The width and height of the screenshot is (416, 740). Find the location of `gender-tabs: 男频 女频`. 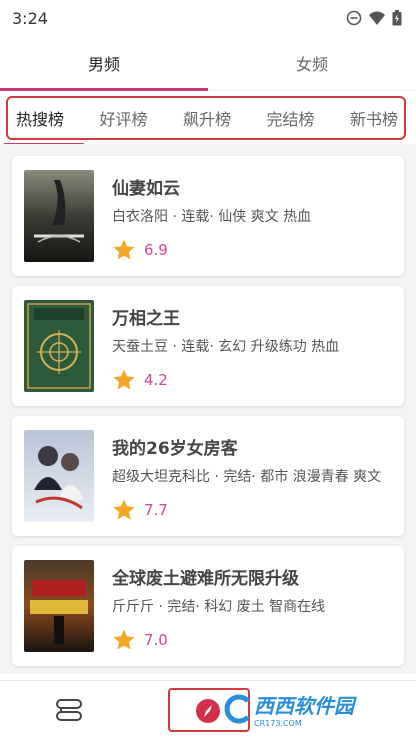

gender-tabs: 男频 女频 is located at coordinates (208, 63).